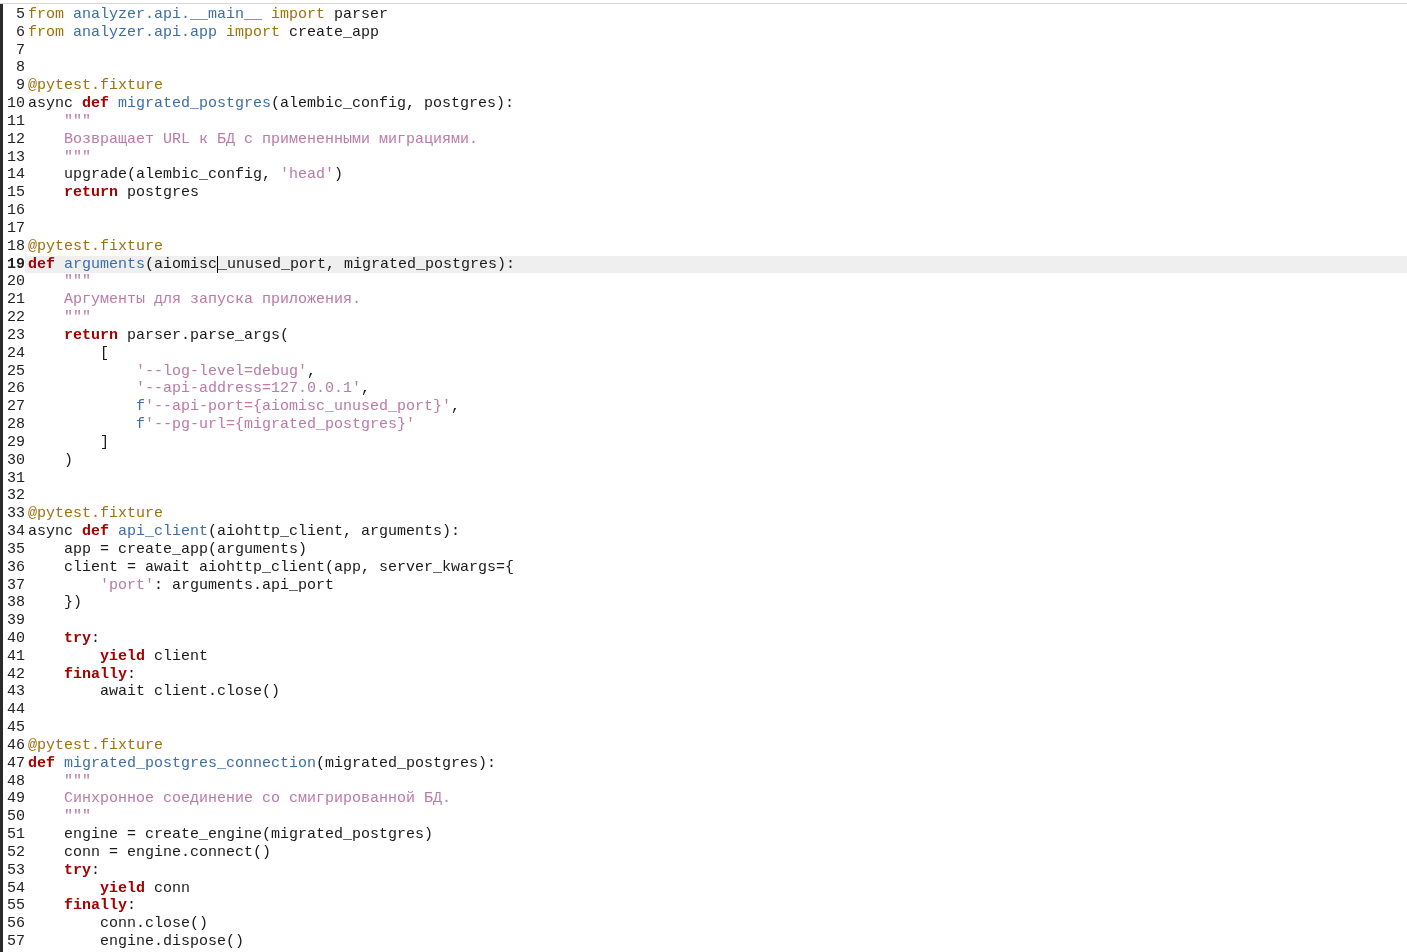 This screenshot has width=1407, height=952. Describe the element at coordinates (271, 139) in the screenshot. I see `code-line: Возвращает URL к БД с примененными миграциями.` at that location.